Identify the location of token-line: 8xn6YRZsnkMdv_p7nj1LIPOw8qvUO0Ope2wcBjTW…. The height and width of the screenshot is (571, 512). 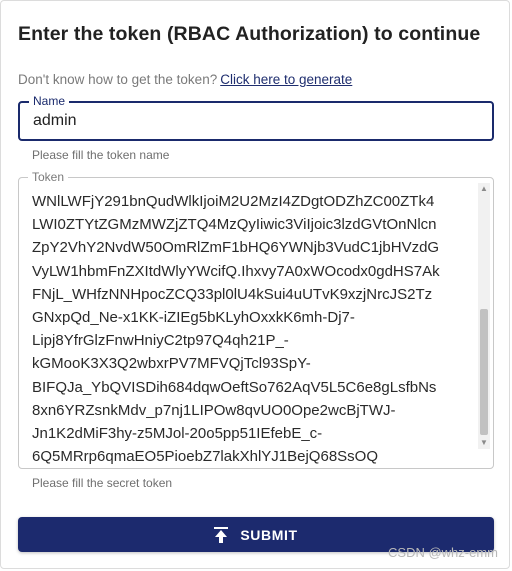
(214, 410).